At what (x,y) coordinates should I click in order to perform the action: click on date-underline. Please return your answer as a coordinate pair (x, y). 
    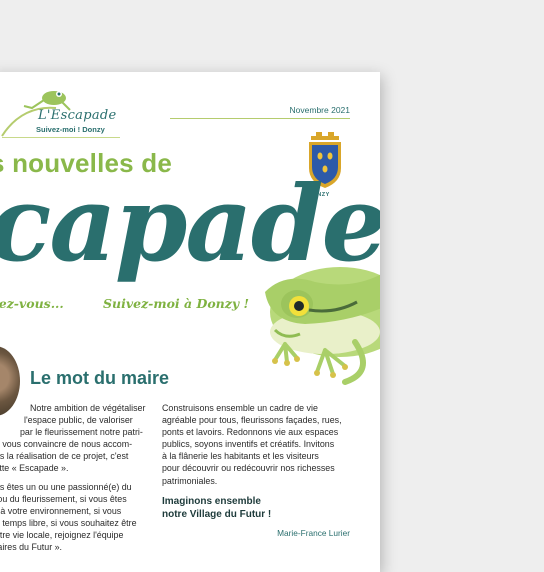
    Looking at the image, I should click on (260, 118).